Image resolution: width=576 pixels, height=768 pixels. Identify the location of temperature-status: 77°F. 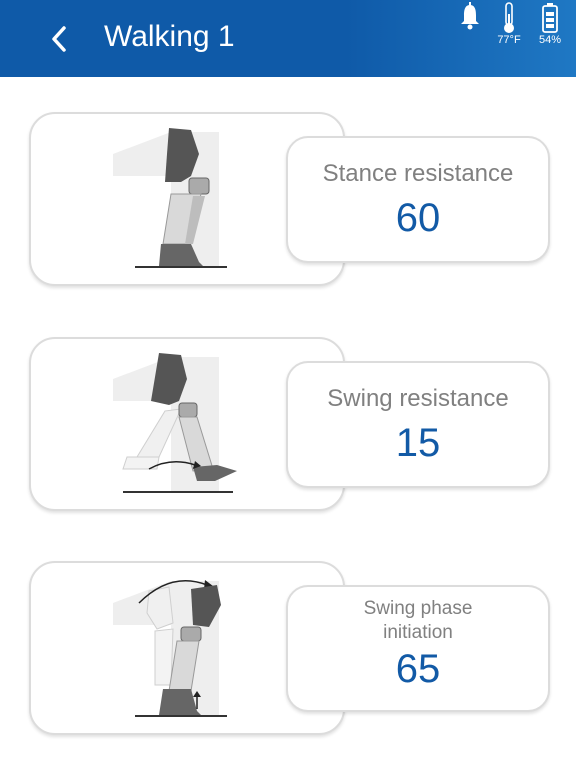
(509, 26).